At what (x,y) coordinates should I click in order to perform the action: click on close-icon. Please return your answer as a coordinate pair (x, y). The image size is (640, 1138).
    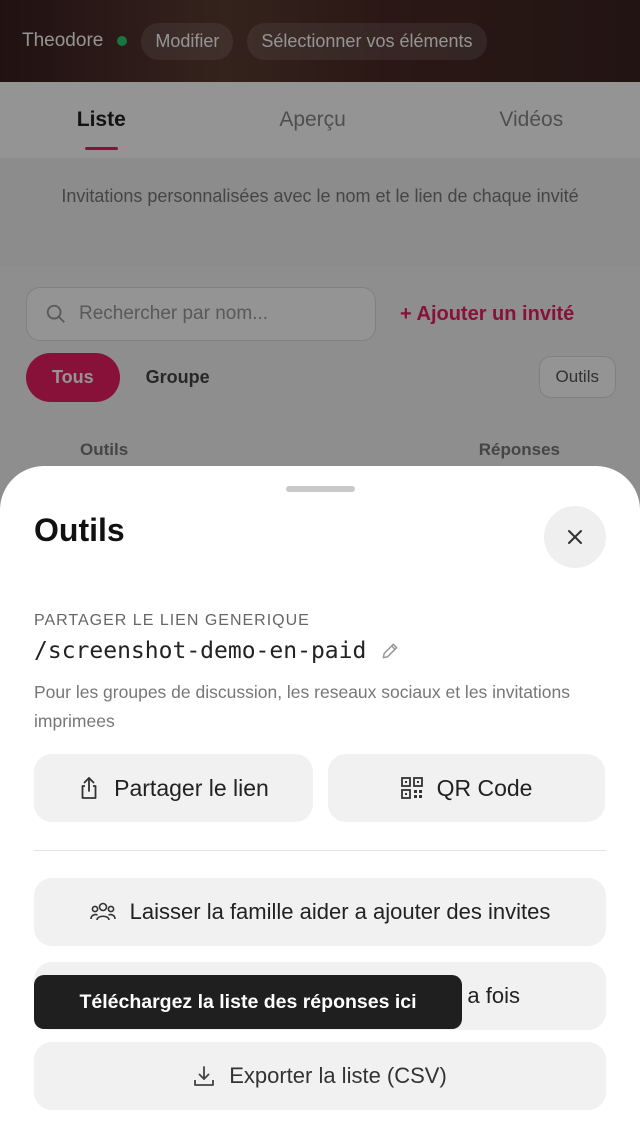
    Looking at the image, I should click on (575, 537).